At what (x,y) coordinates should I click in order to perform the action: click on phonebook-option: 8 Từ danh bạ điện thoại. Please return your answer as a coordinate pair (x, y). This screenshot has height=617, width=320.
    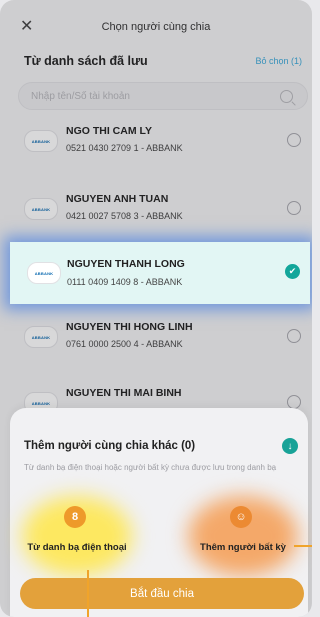
    Looking at the image, I should click on (77, 541).